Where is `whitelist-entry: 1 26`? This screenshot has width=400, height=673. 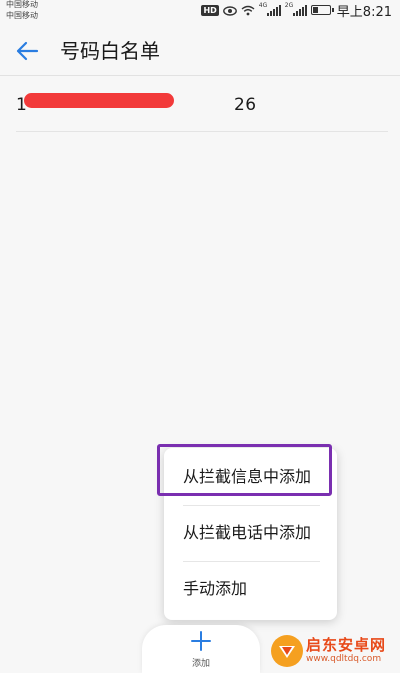 whitelist-entry: 1 26 is located at coordinates (202, 110).